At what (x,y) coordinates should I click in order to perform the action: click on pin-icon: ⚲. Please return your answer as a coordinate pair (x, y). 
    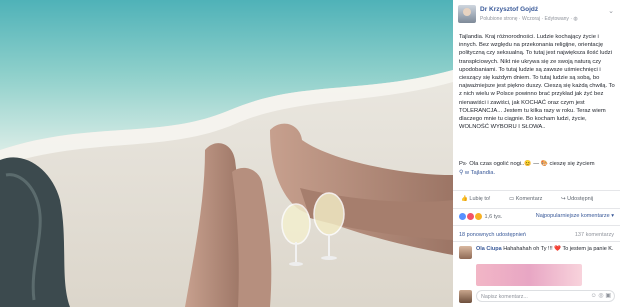
    Looking at the image, I should click on (461, 173).